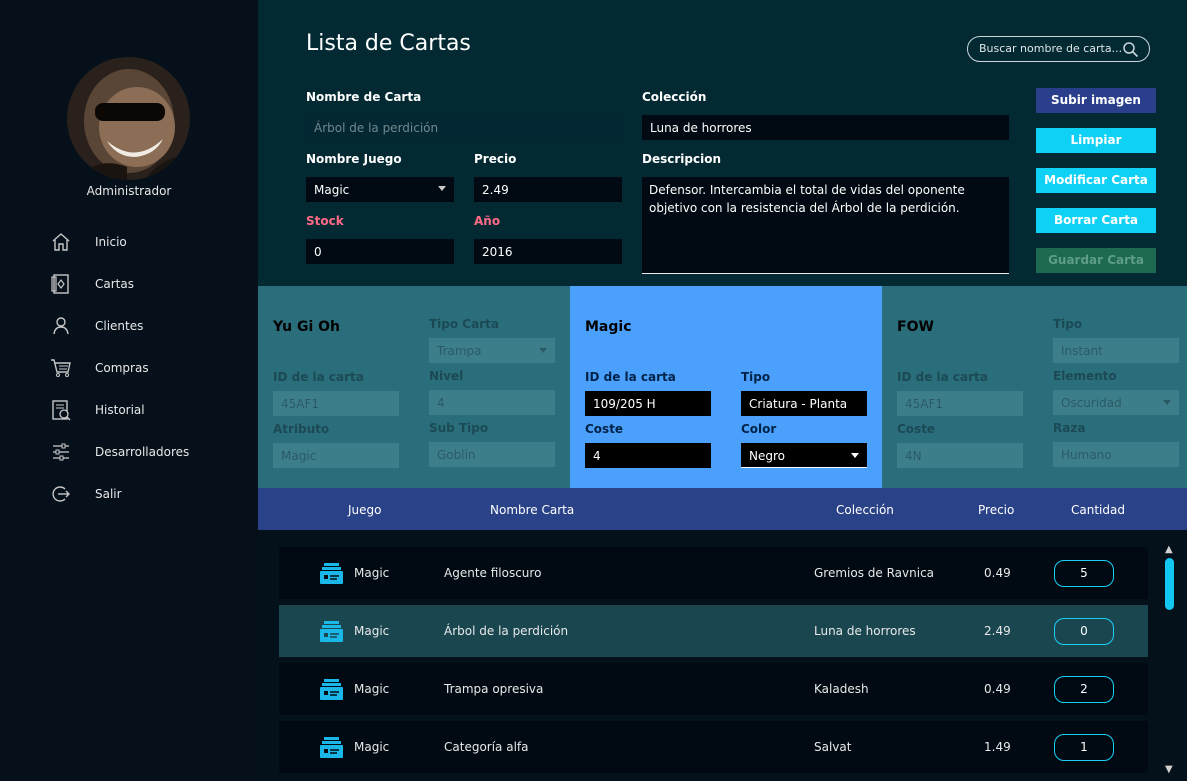  Describe the element at coordinates (494, 689) in the screenshot. I see `row-card-name: Trampa opresiva` at that location.